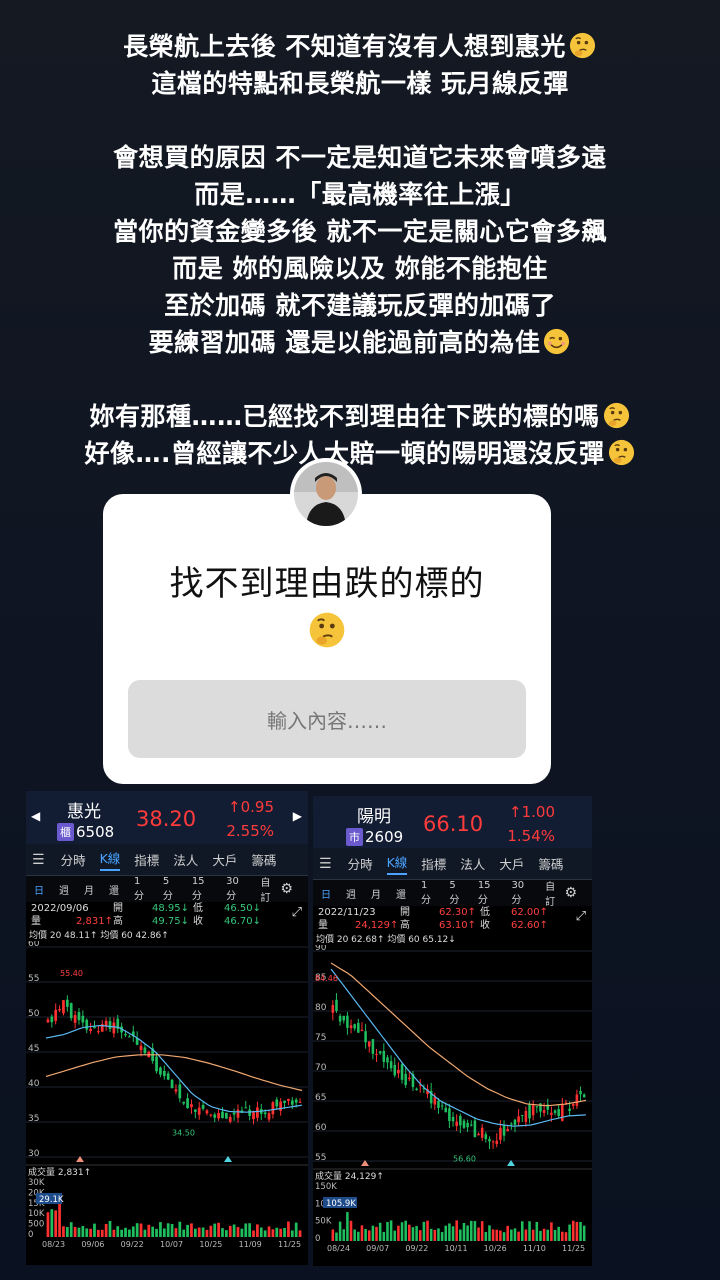  I want to click on story-line: 而是 妳的風險以及 妳能不能抱住, so click(360, 268).